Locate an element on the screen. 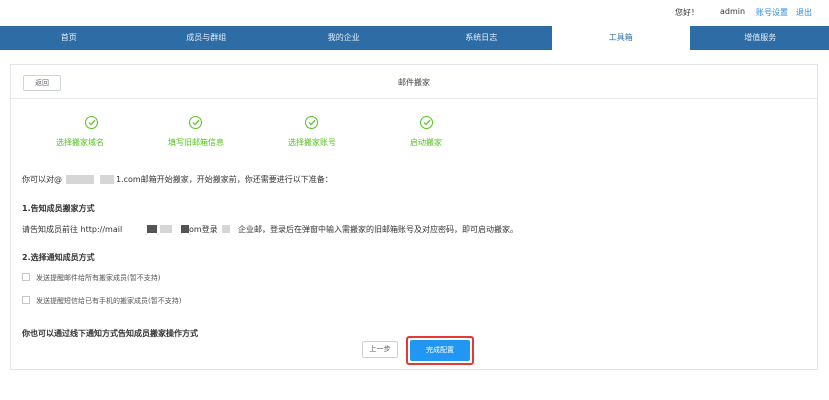 This screenshot has height=400, width=829. section1-text-mid: om登录 is located at coordinates (203, 229).